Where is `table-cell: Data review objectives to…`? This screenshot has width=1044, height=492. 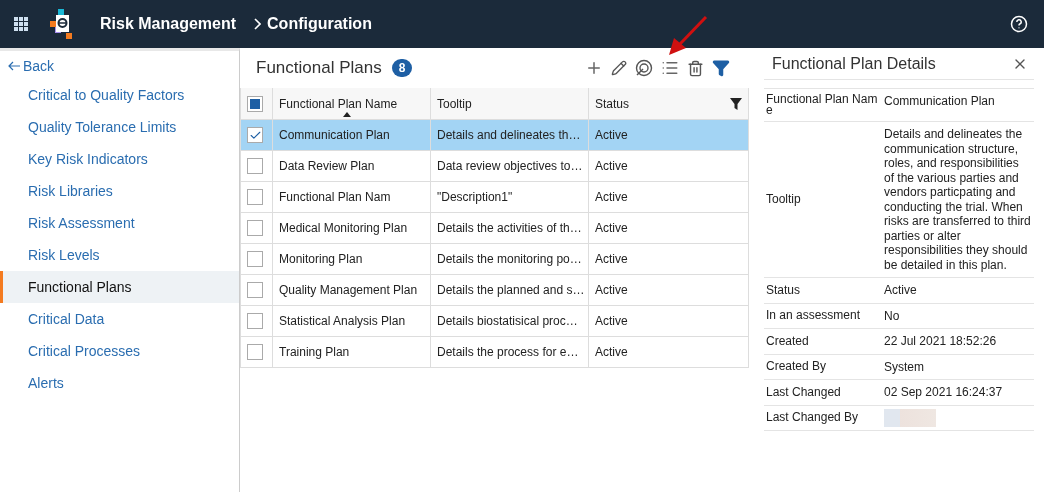
table-cell: Data review objectives to… is located at coordinates (510, 166).